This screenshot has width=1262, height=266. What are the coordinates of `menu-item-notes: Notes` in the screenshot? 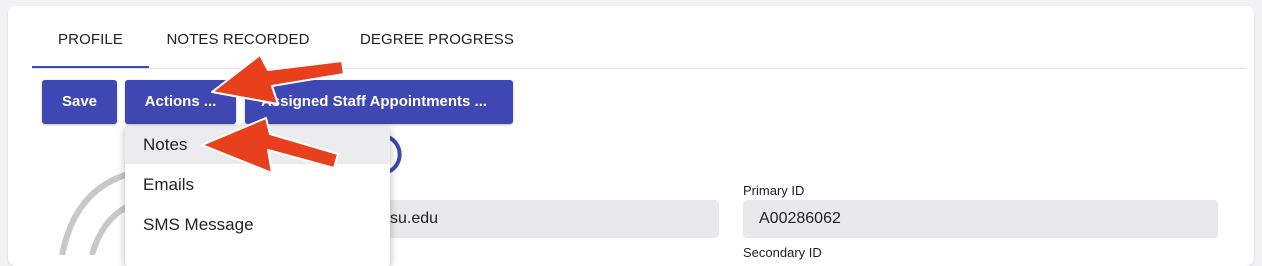 It's located at (257, 145).